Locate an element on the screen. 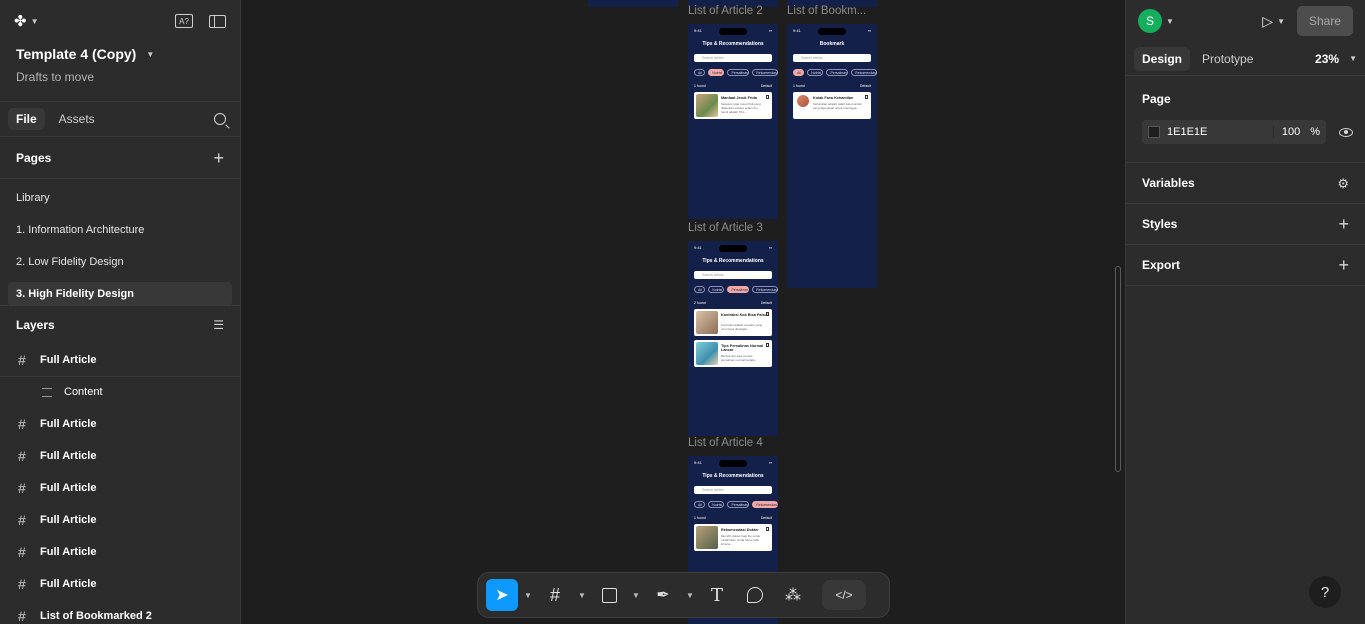  page-item-high-fidelity: 3. High Fidelity Design is located at coordinates (120, 294).